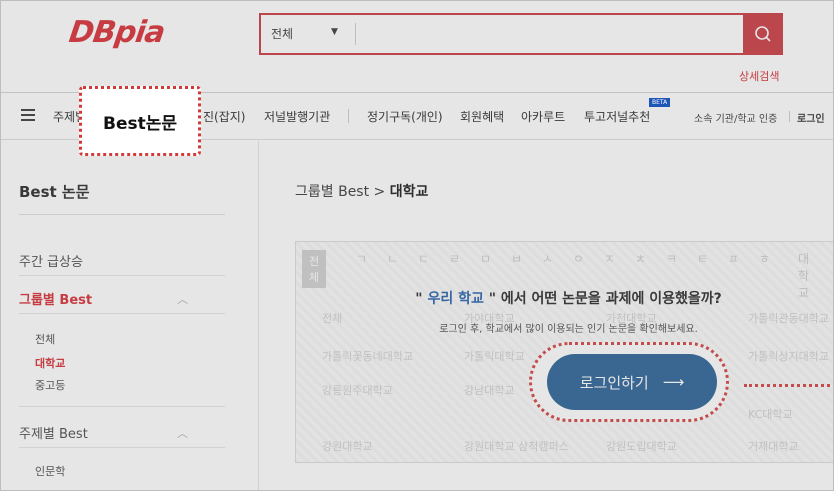 The image size is (834, 491). I want to click on search-divider, so click(355, 34).